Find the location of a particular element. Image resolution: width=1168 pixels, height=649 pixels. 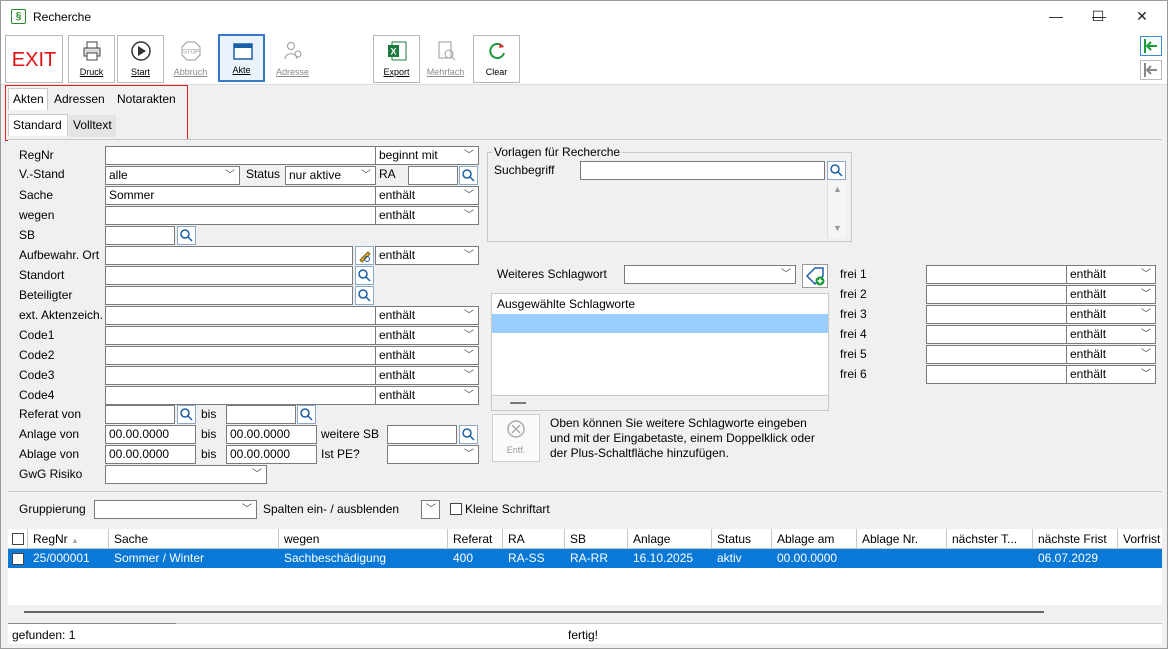

code1-input is located at coordinates (240, 335).